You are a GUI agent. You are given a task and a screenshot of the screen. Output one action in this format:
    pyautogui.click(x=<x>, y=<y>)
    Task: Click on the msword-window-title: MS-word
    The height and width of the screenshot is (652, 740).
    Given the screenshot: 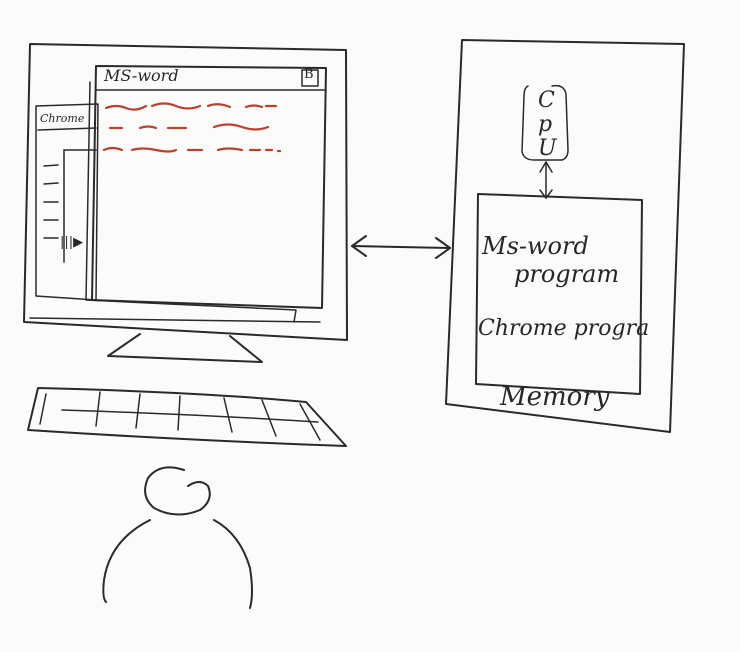 What is the action you would take?
    pyautogui.click(x=141, y=75)
    